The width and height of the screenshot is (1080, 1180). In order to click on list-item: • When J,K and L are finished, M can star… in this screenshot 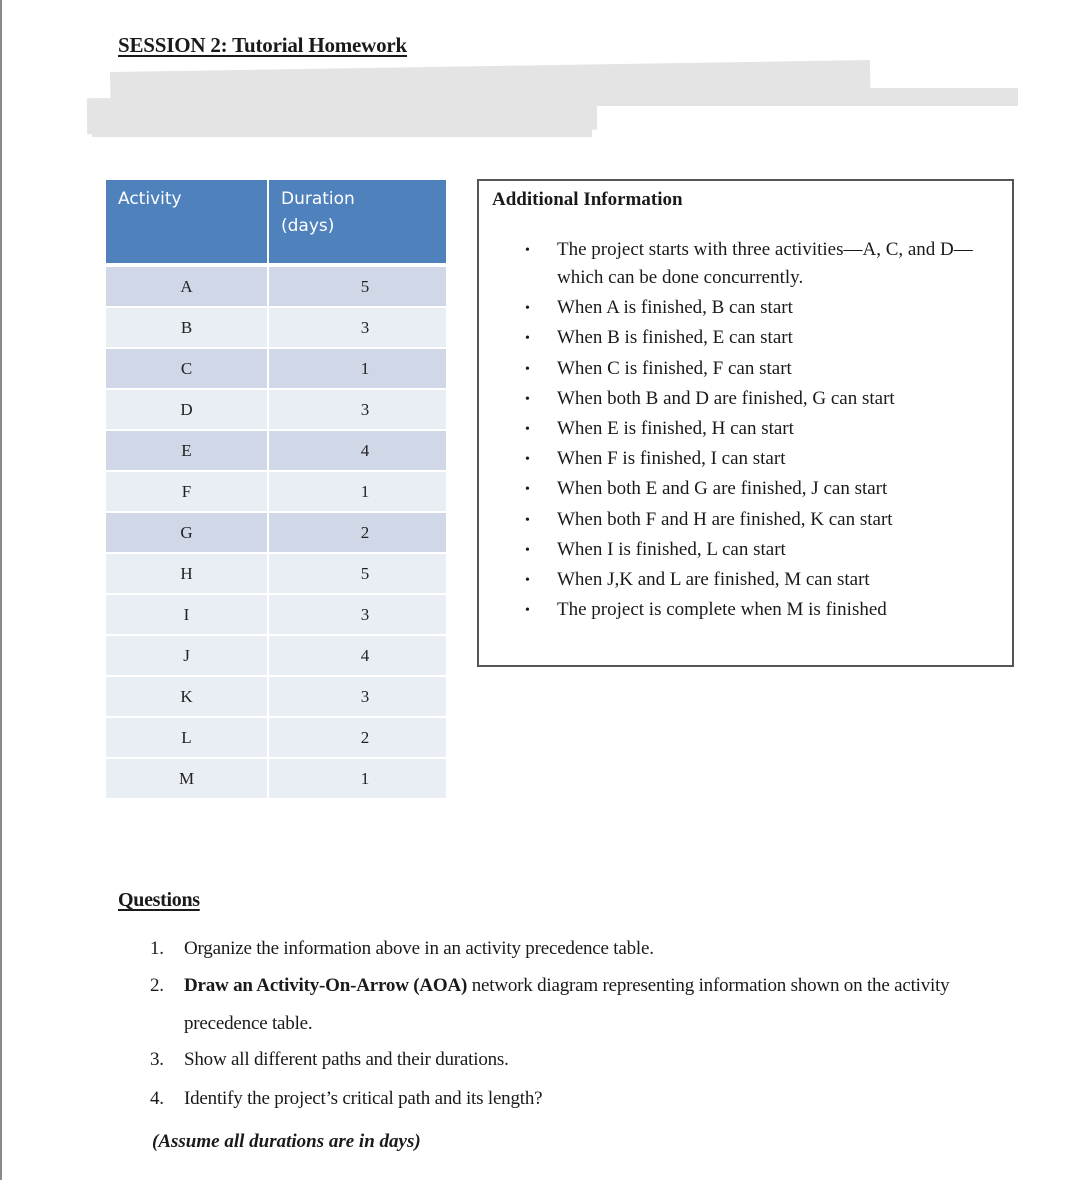, I will do `click(745, 580)`.